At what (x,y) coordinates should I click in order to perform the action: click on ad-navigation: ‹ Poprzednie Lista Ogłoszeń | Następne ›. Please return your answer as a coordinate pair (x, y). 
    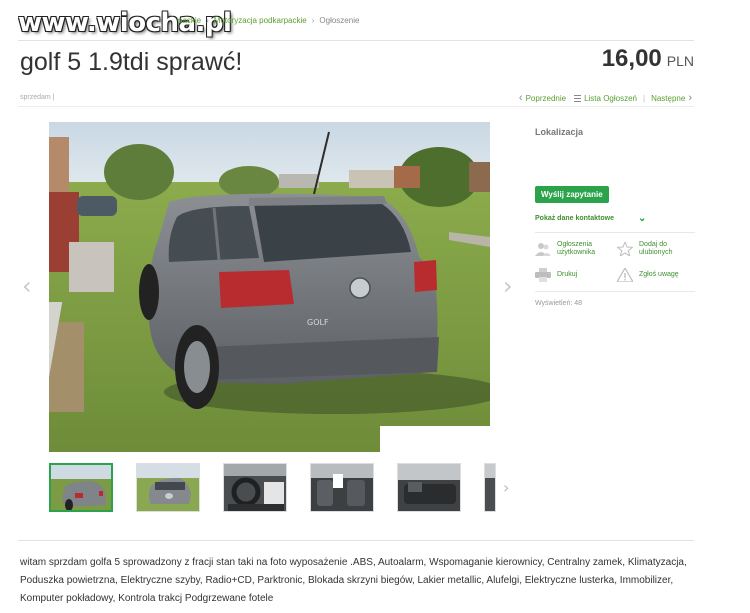
    Looking at the image, I should click on (605, 98).